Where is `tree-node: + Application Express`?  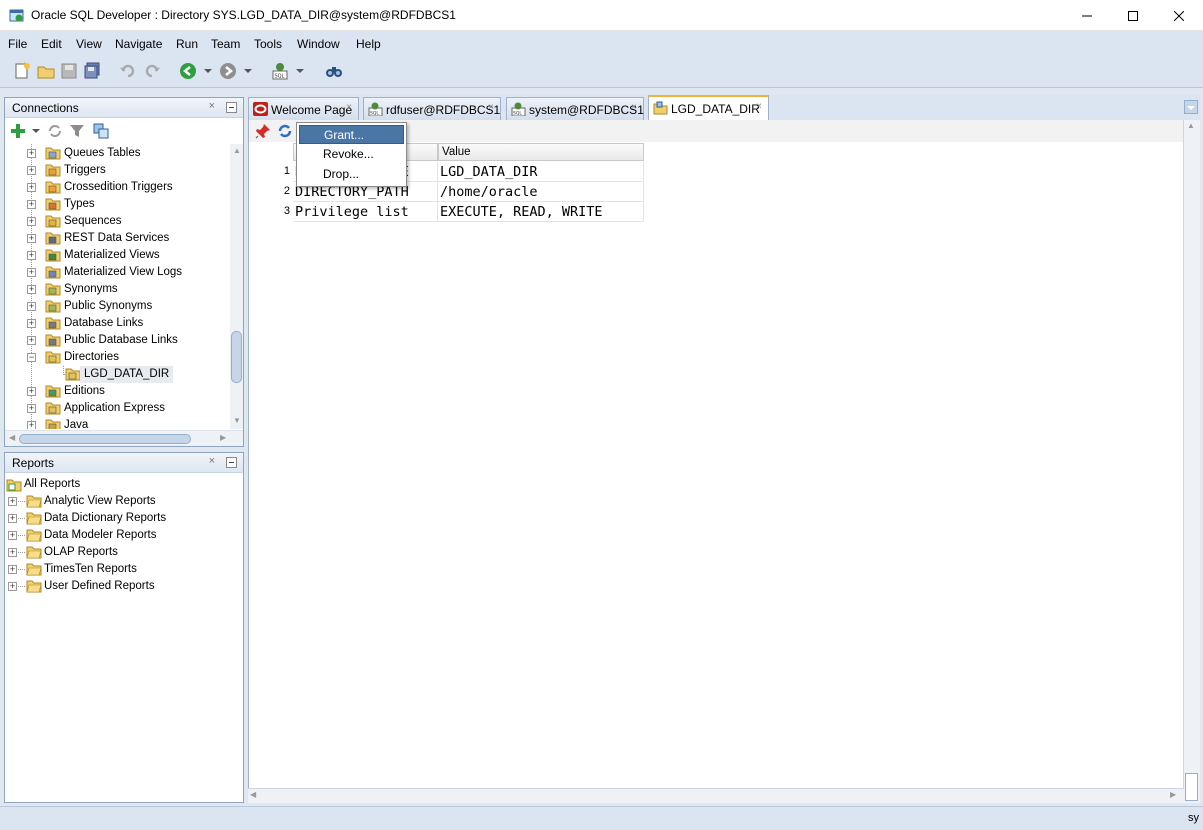
tree-node: + Application Express is located at coordinates (117, 408).